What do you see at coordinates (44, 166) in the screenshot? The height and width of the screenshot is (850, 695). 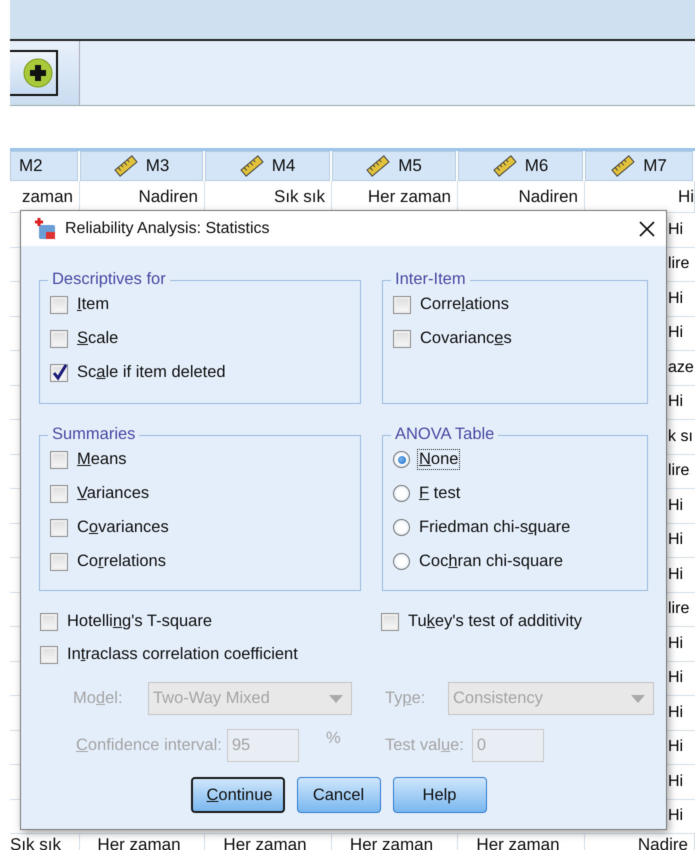 I see `column-header: M2` at bounding box center [44, 166].